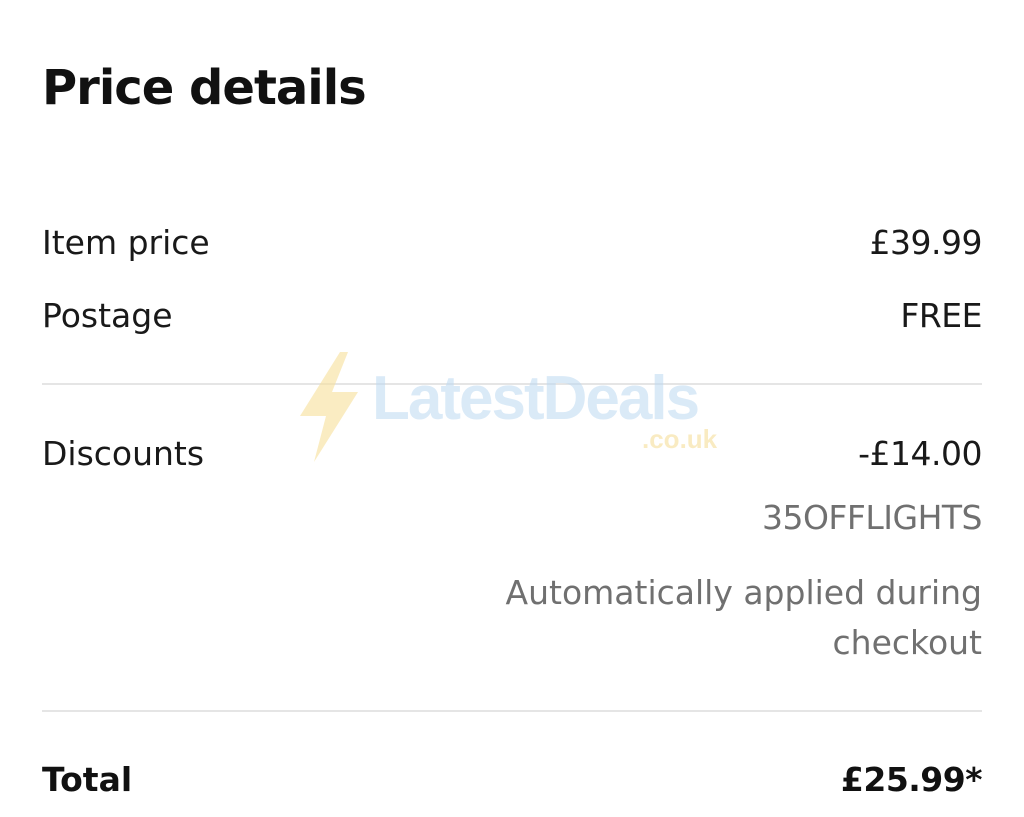 This screenshot has width=1024, height=817. I want to click on watermark-text: LatestDeals, so click(536, 398).